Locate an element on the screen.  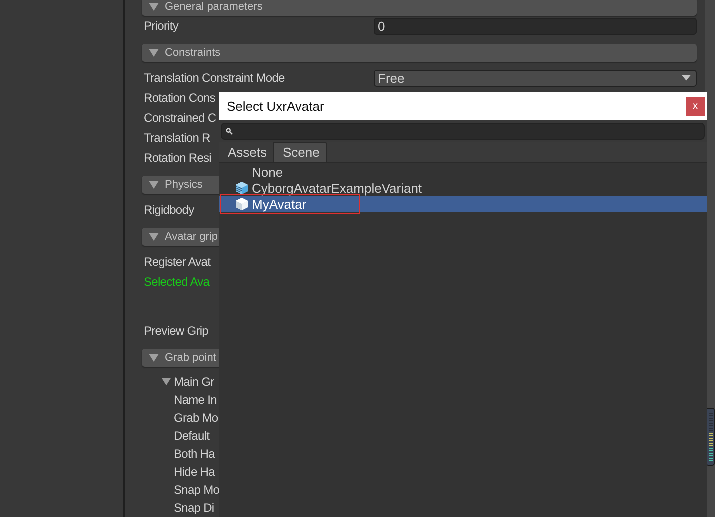
field-label: Snap Mo is located at coordinates (197, 490).